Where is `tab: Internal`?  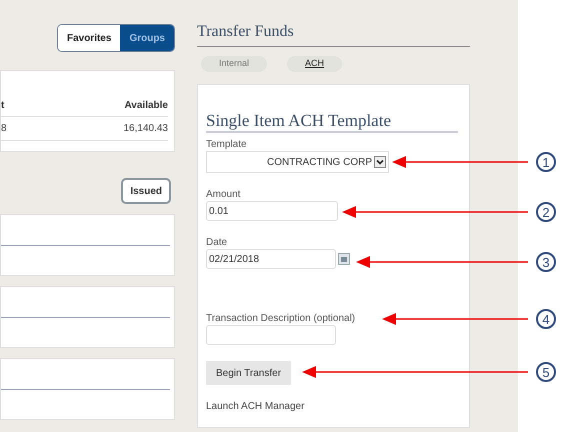
tab: Internal is located at coordinates (234, 64).